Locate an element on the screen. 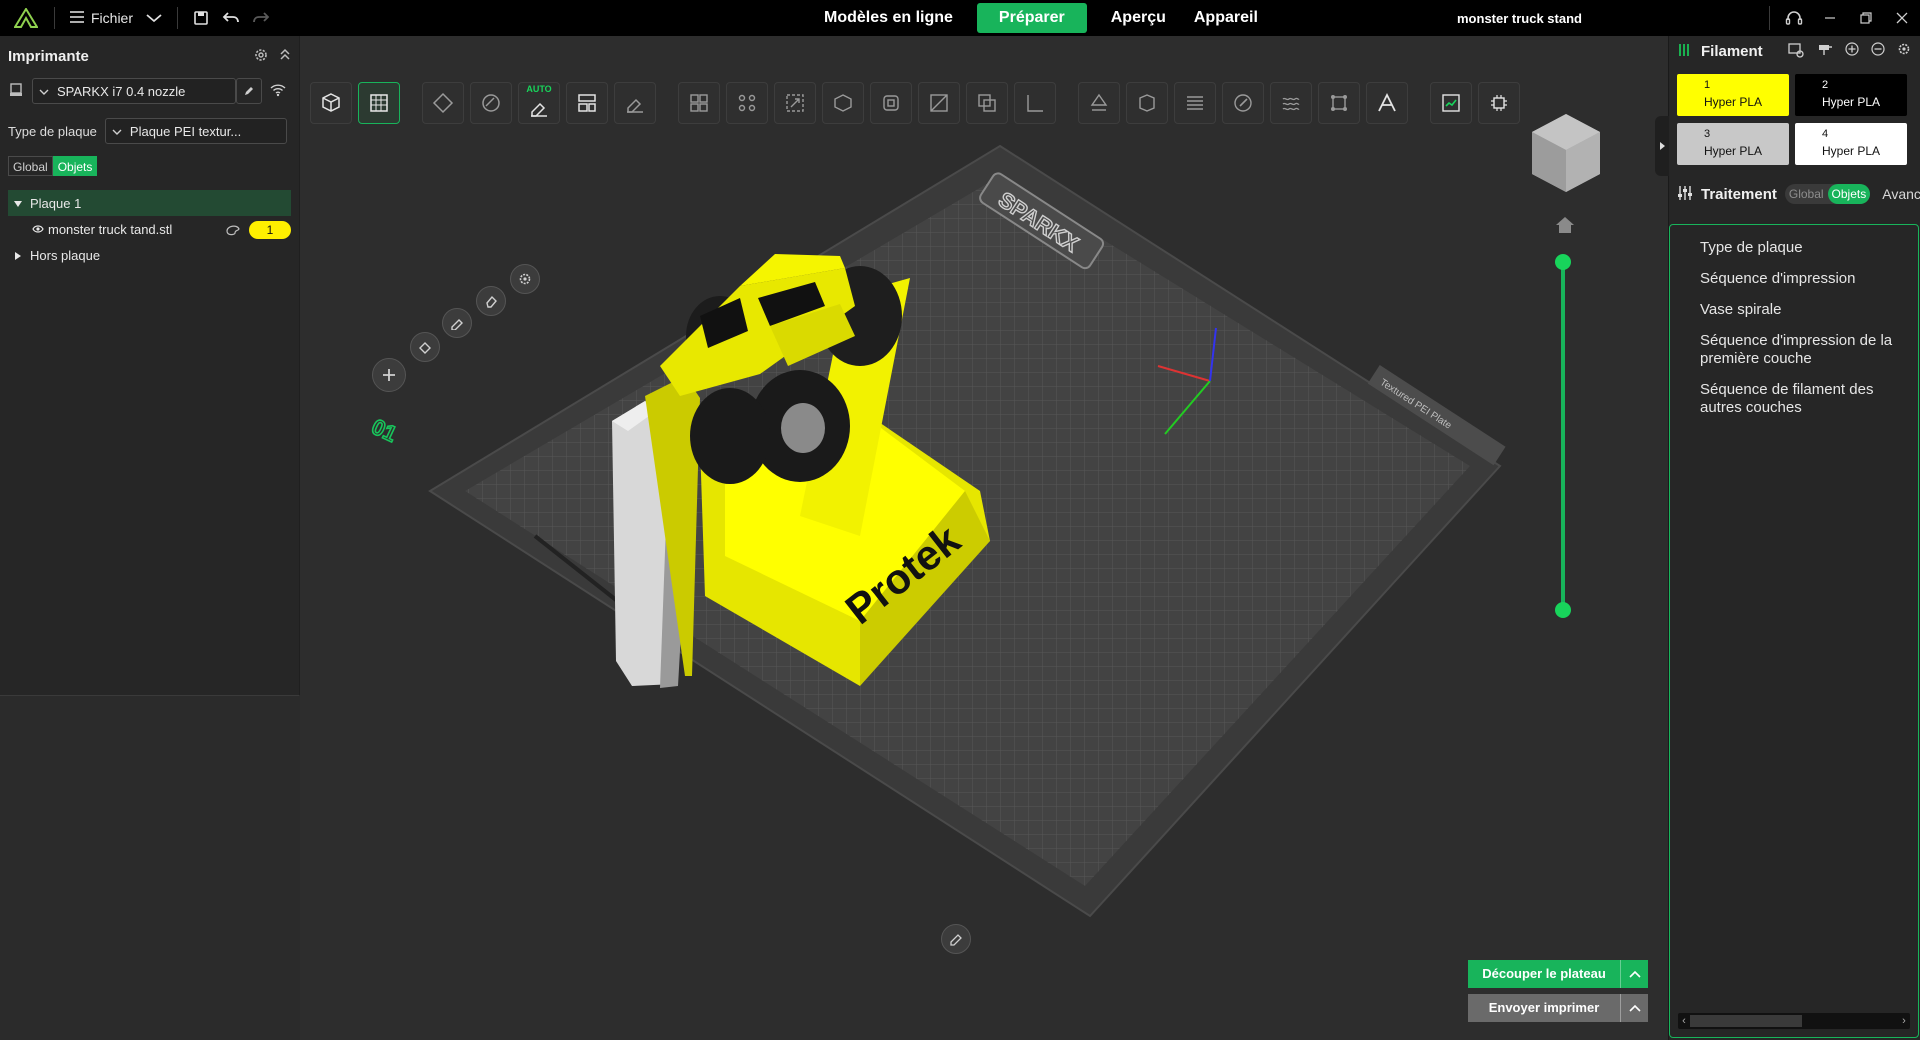 The width and height of the screenshot is (1920, 1040). minimize-icon is located at coordinates (1830, 18).